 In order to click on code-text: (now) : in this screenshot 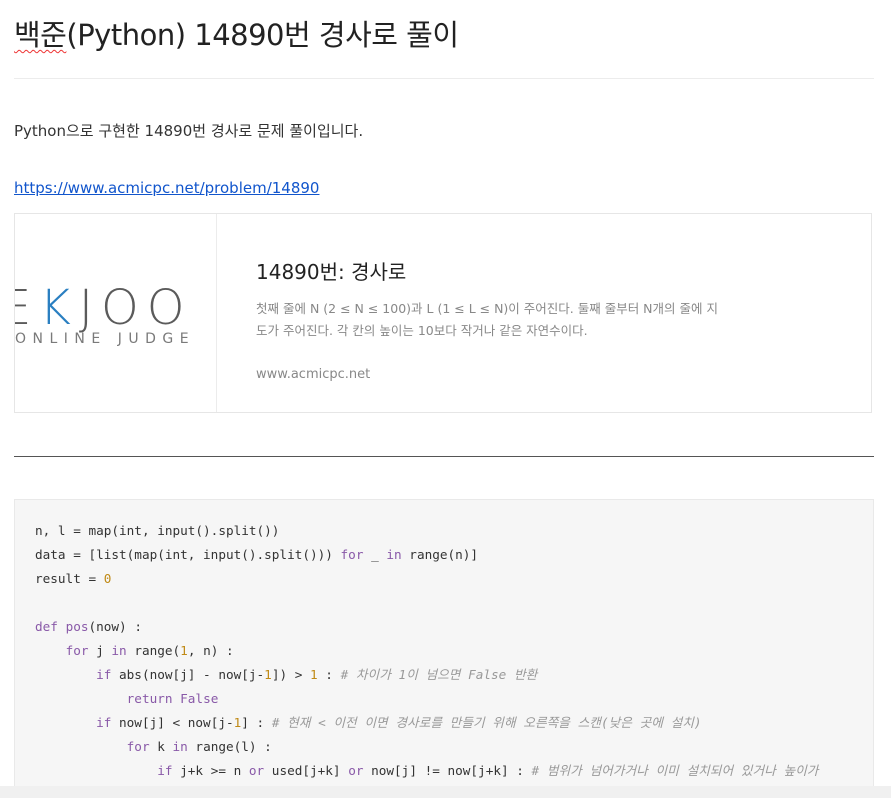, I will do `click(115, 626)`.